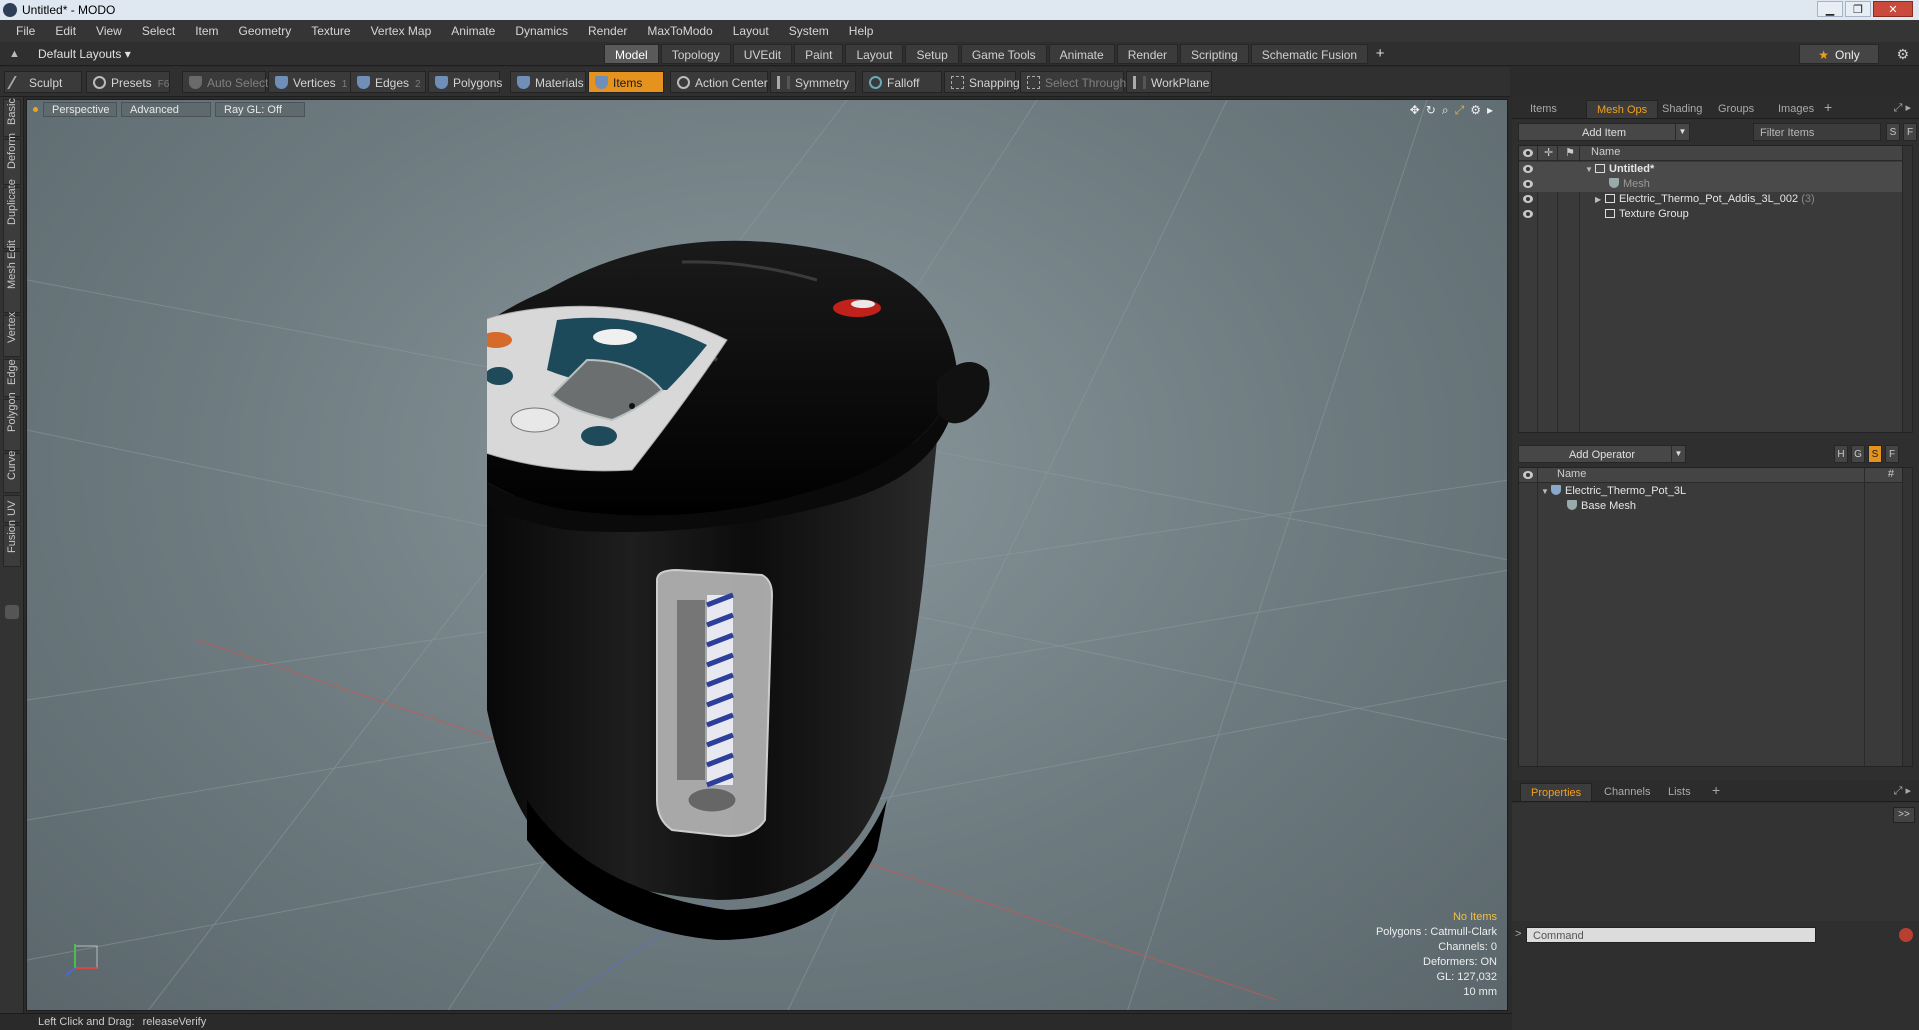 The image size is (1919, 1030). Describe the element at coordinates (65, 31) in the screenshot. I see `menu-edit: Edit` at that location.